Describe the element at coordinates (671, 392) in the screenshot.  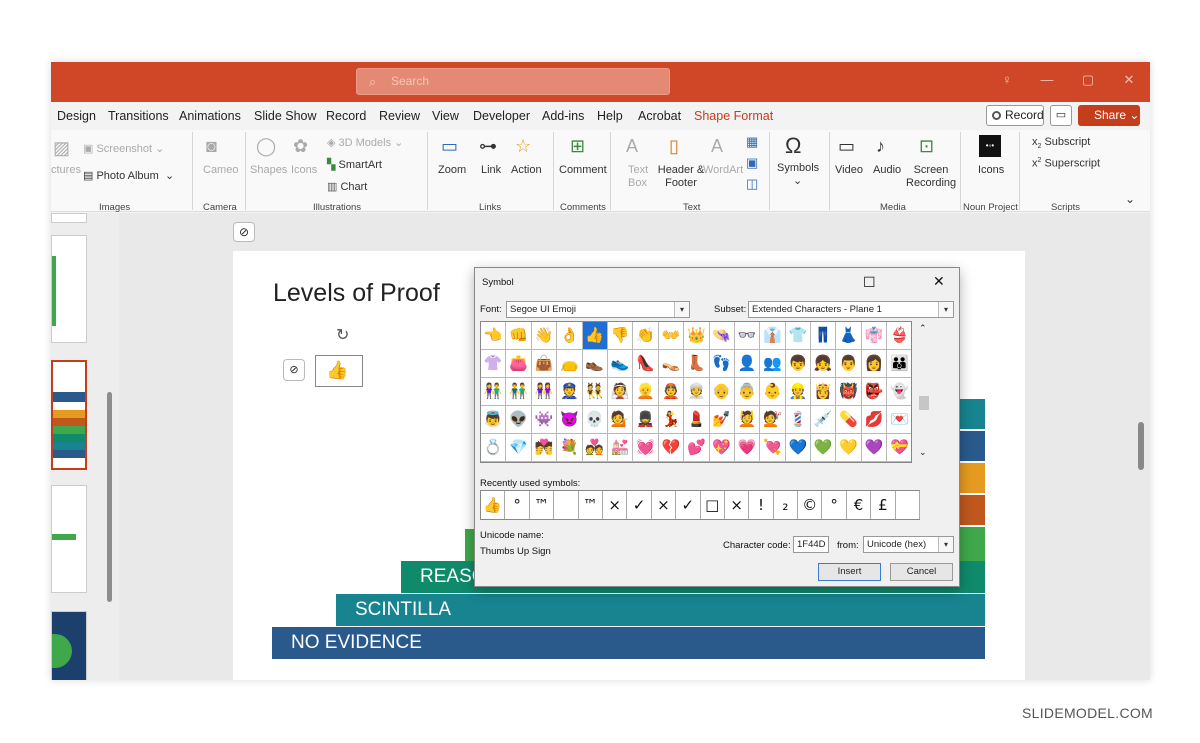
I see `symbol-cell: 👲` at that location.